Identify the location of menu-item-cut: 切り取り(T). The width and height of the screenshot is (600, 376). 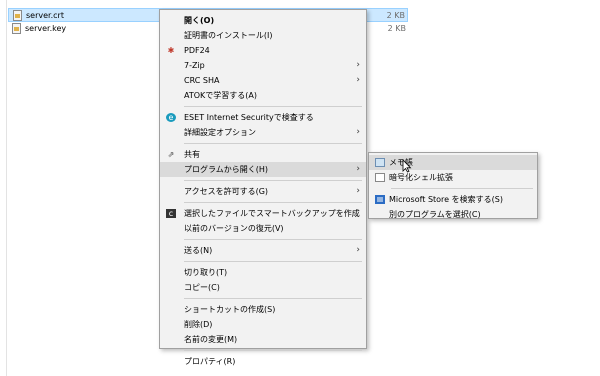
(263, 272).